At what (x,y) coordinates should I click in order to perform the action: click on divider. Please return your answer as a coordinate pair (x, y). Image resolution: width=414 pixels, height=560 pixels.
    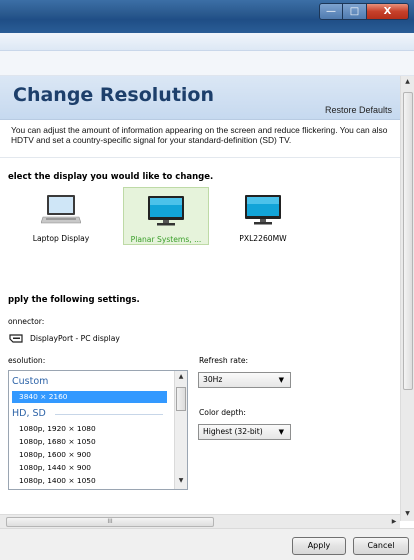
    Looking at the image, I should click on (200, 157).